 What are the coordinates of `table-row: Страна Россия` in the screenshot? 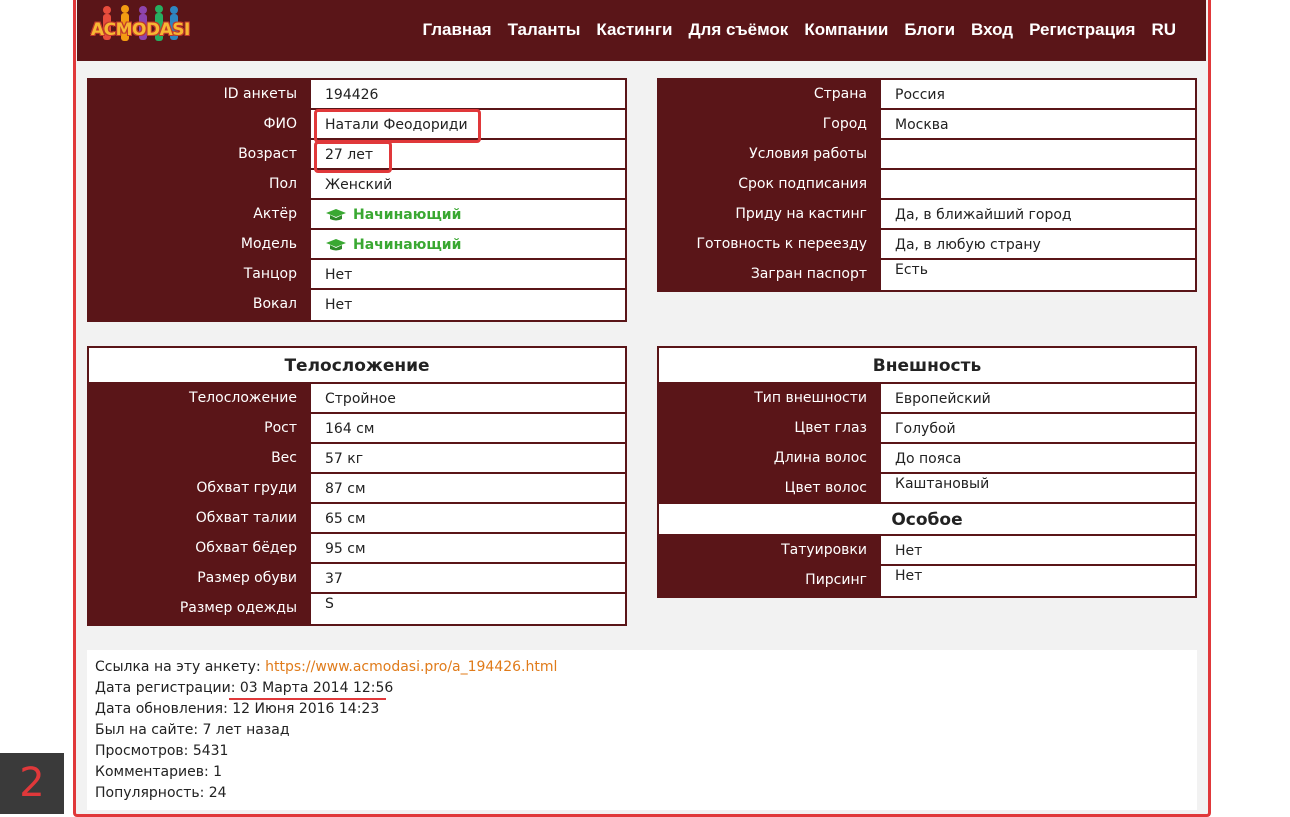 It's located at (927, 95).